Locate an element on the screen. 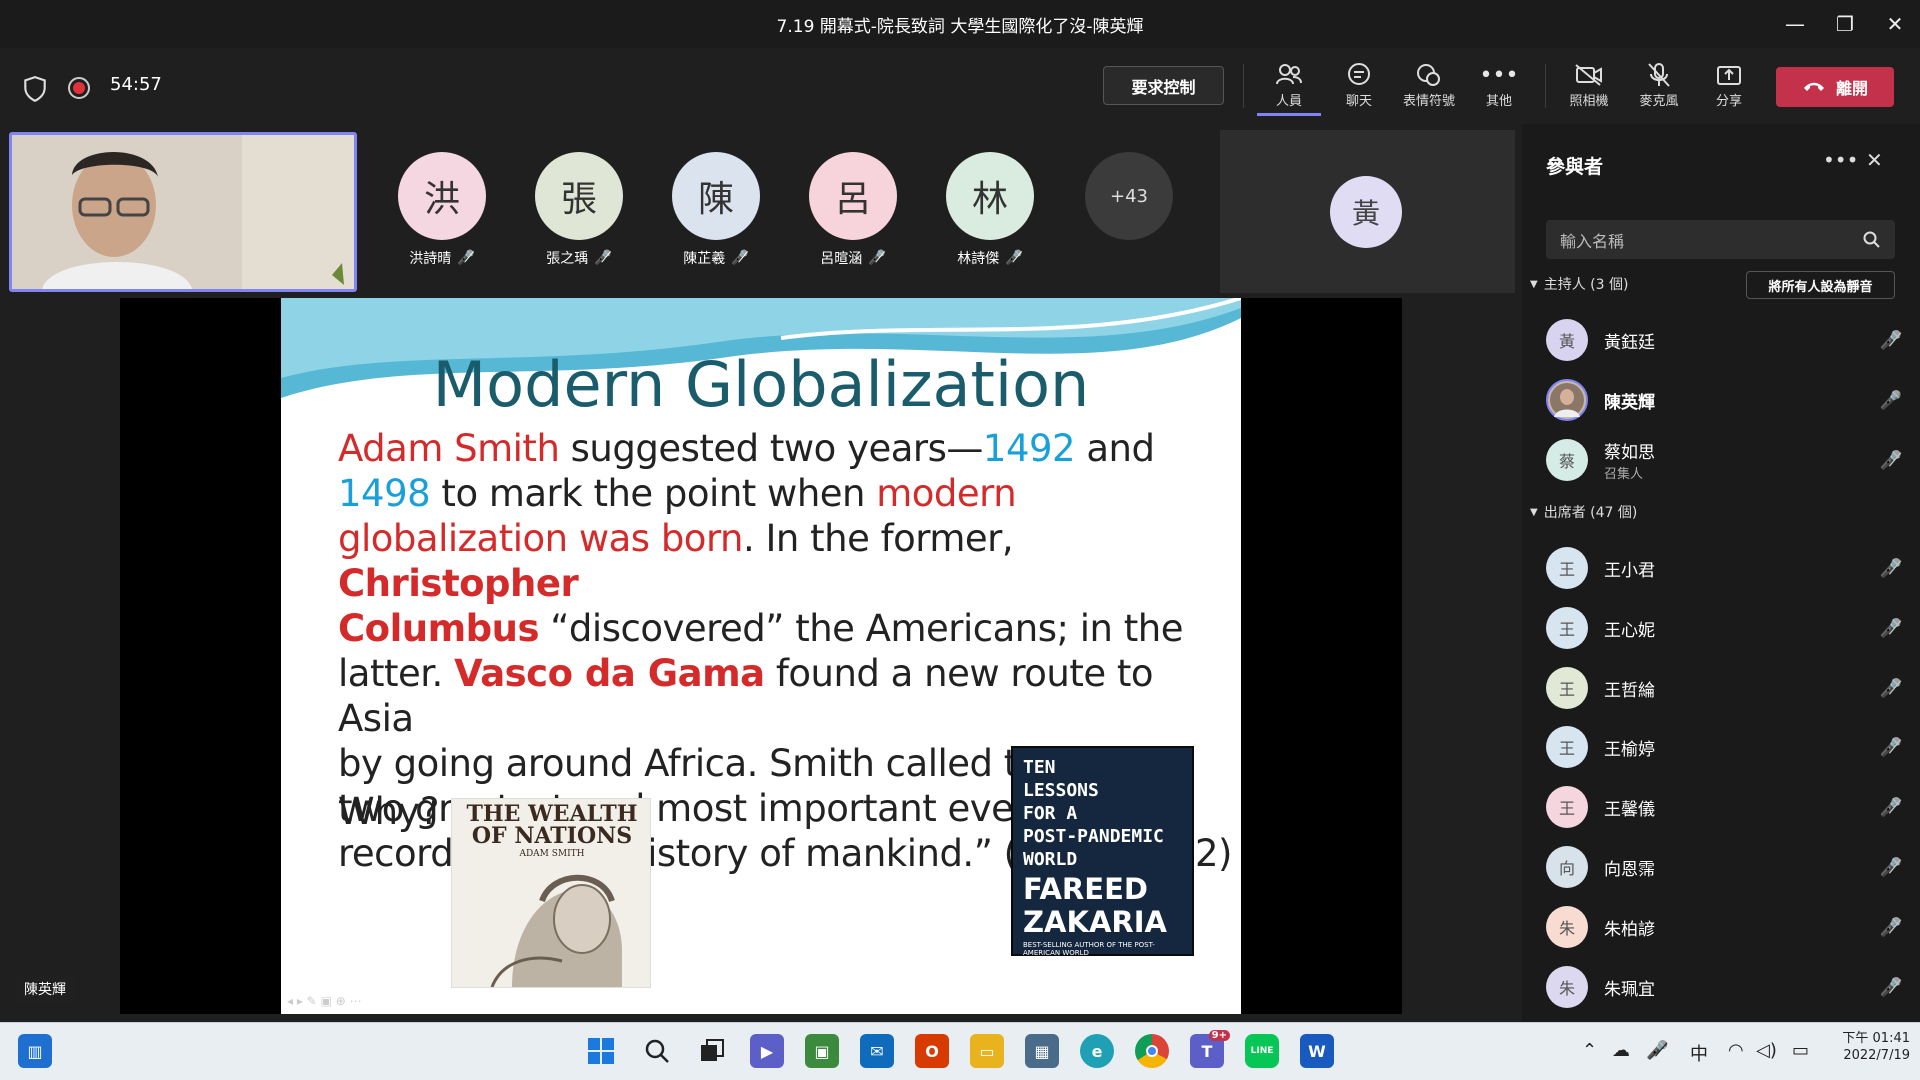  more-participants-button: +43 is located at coordinates (1129, 196).